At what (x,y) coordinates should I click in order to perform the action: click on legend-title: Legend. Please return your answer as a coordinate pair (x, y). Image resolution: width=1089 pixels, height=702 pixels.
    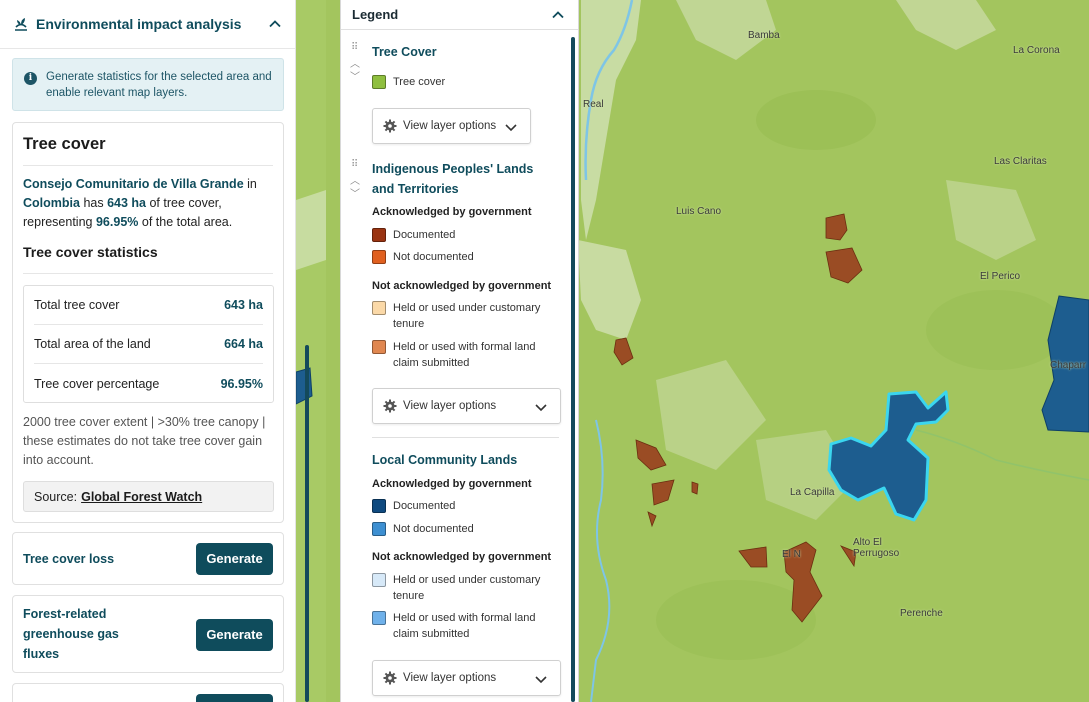
    Looking at the image, I should click on (375, 14).